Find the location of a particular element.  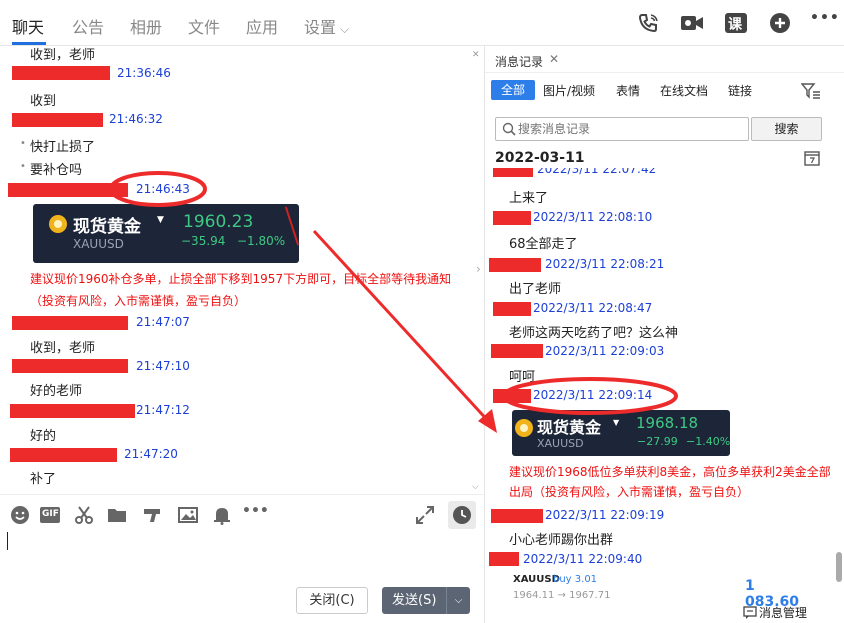

tab-albums: 相册 is located at coordinates (146, 26).